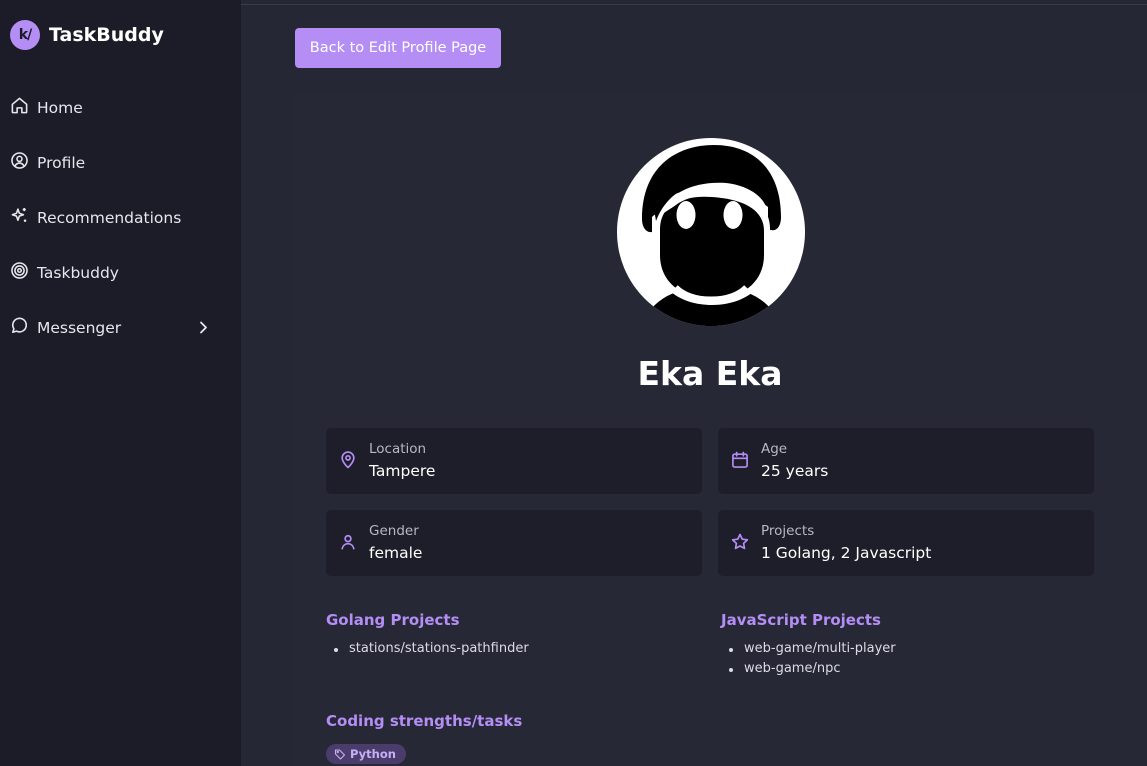 Image resolution: width=1147 pixels, height=766 pixels. Describe the element at coordinates (774, 449) in the screenshot. I see `age-label: Age` at that location.